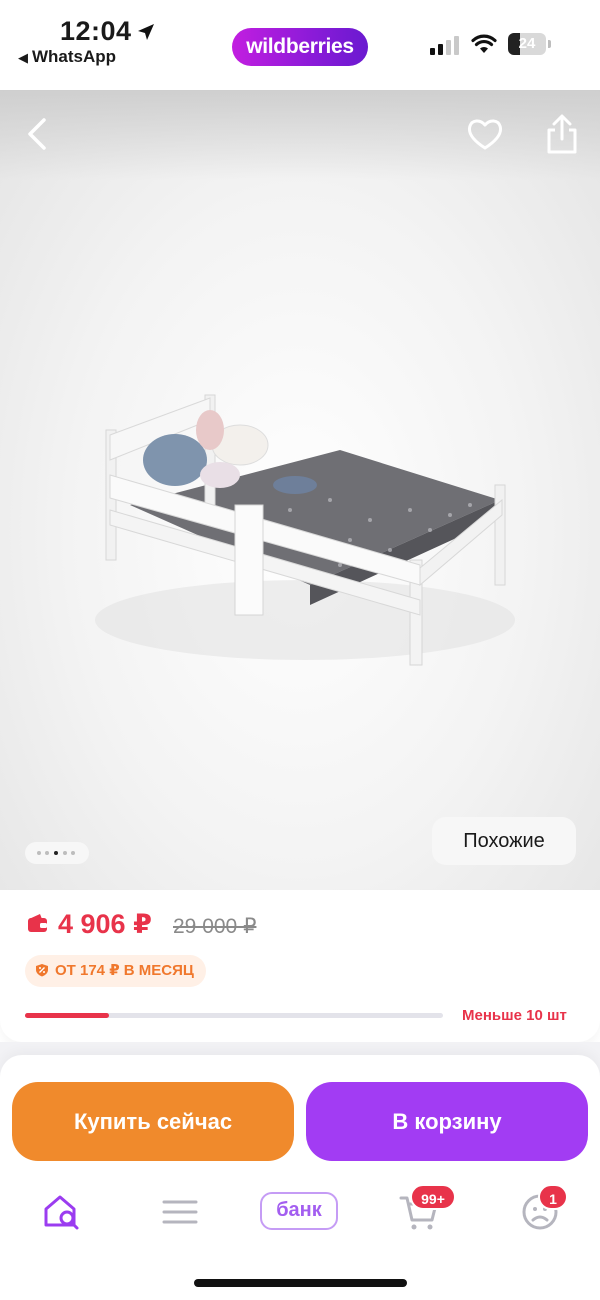 This screenshot has height=1300, width=600. I want to click on home-search-icon, so click(62, 1212).